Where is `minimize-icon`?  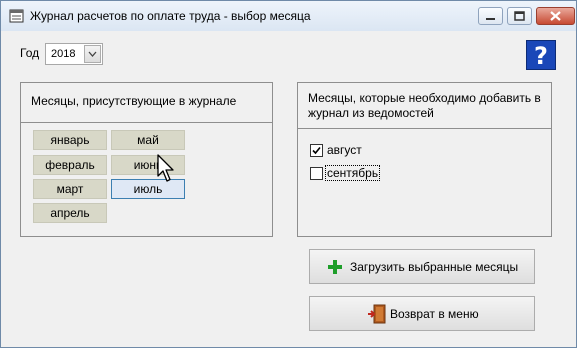
minimize-icon is located at coordinates (490, 19).